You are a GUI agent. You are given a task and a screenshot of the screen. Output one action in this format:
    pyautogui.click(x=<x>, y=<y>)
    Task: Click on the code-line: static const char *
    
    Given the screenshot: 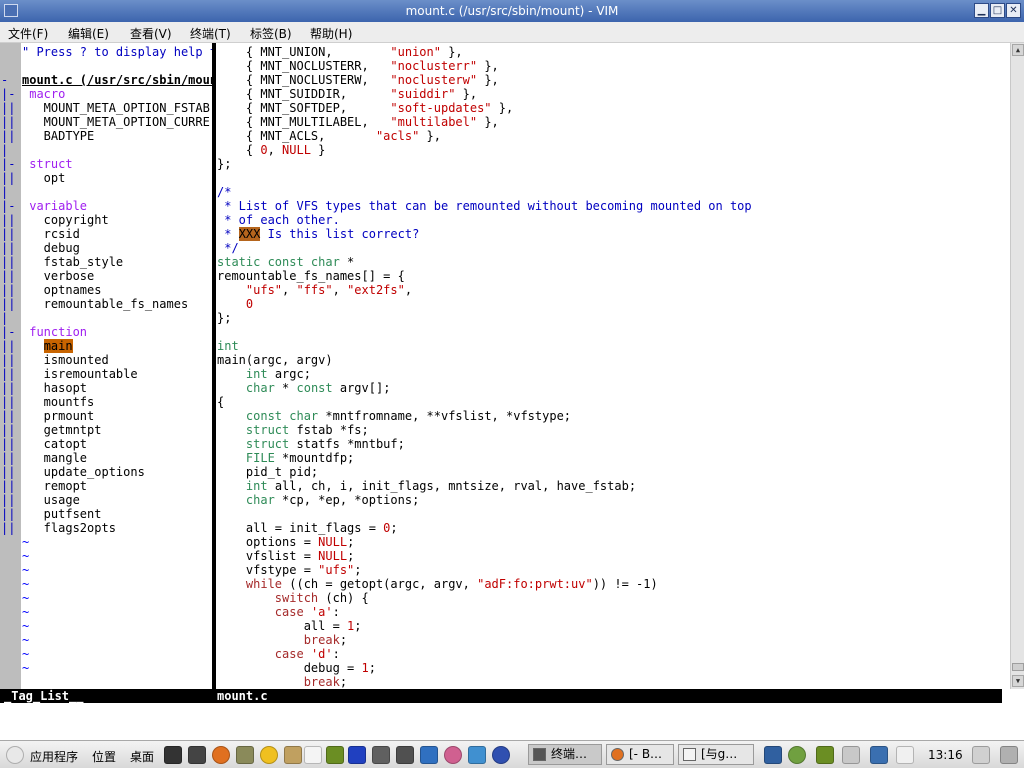 What is the action you would take?
    pyautogui.click(x=285, y=262)
    